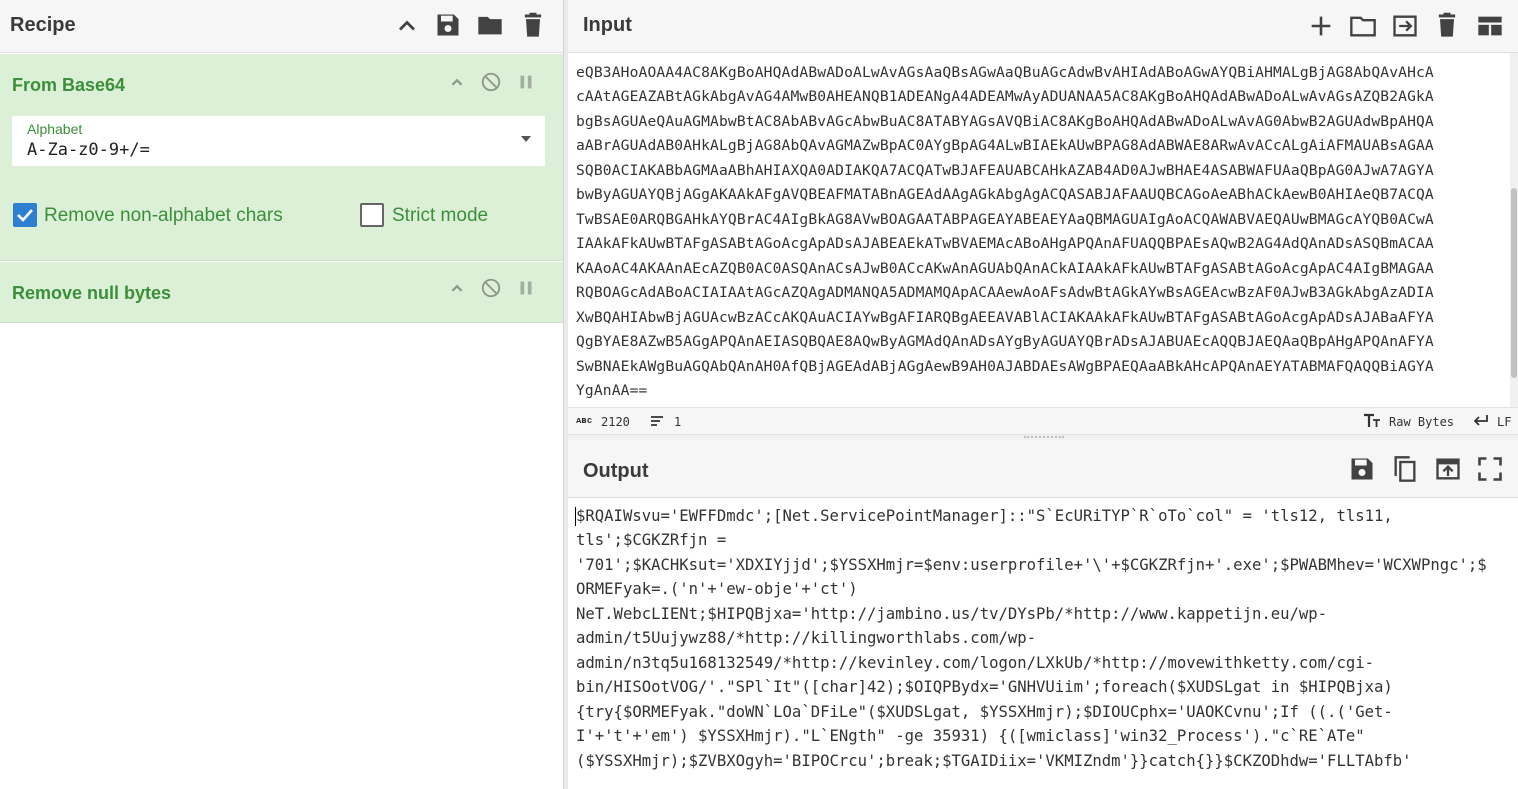 Image resolution: width=1518 pixels, height=789 pixels. Describe the element at coordinates (1321, 26) in the screenshot. I see `add-input-tab-plus-icon` at that location.